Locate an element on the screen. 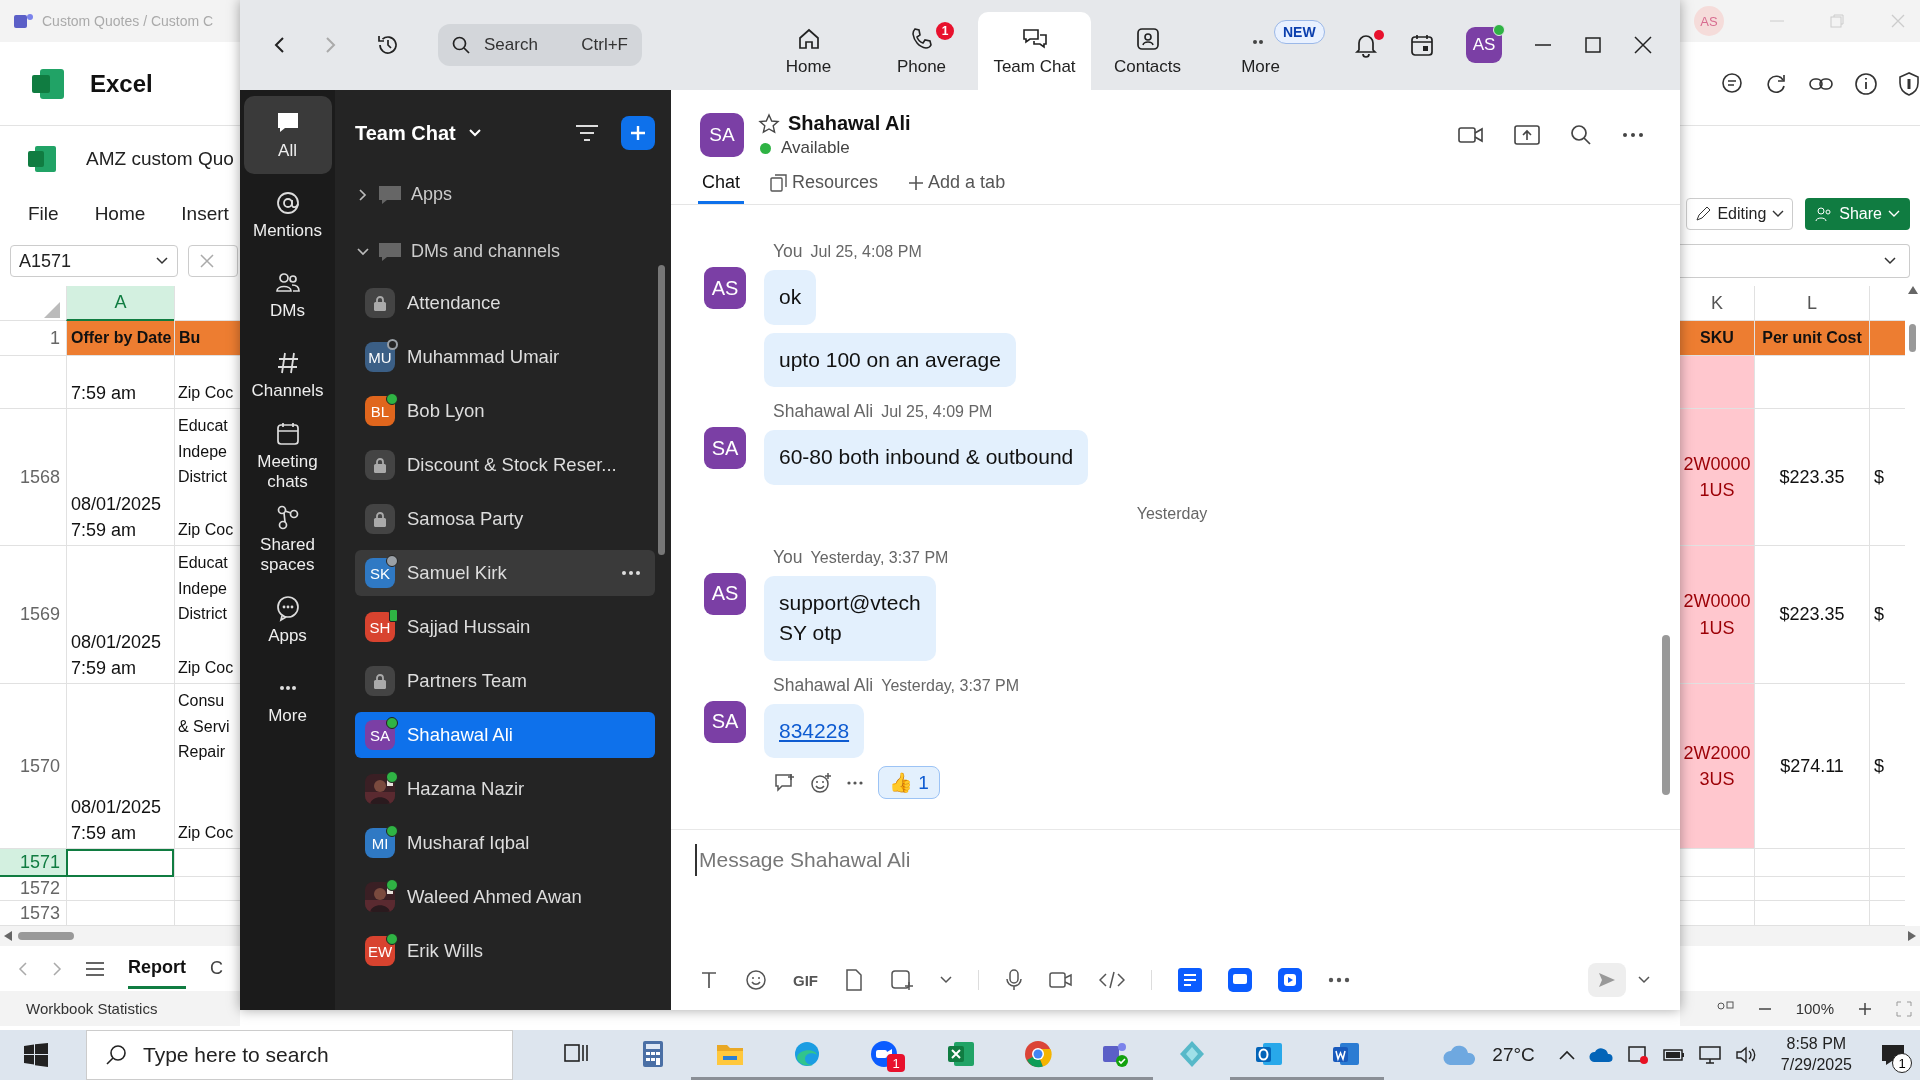  file-icon is located at coordinates (854, 980).